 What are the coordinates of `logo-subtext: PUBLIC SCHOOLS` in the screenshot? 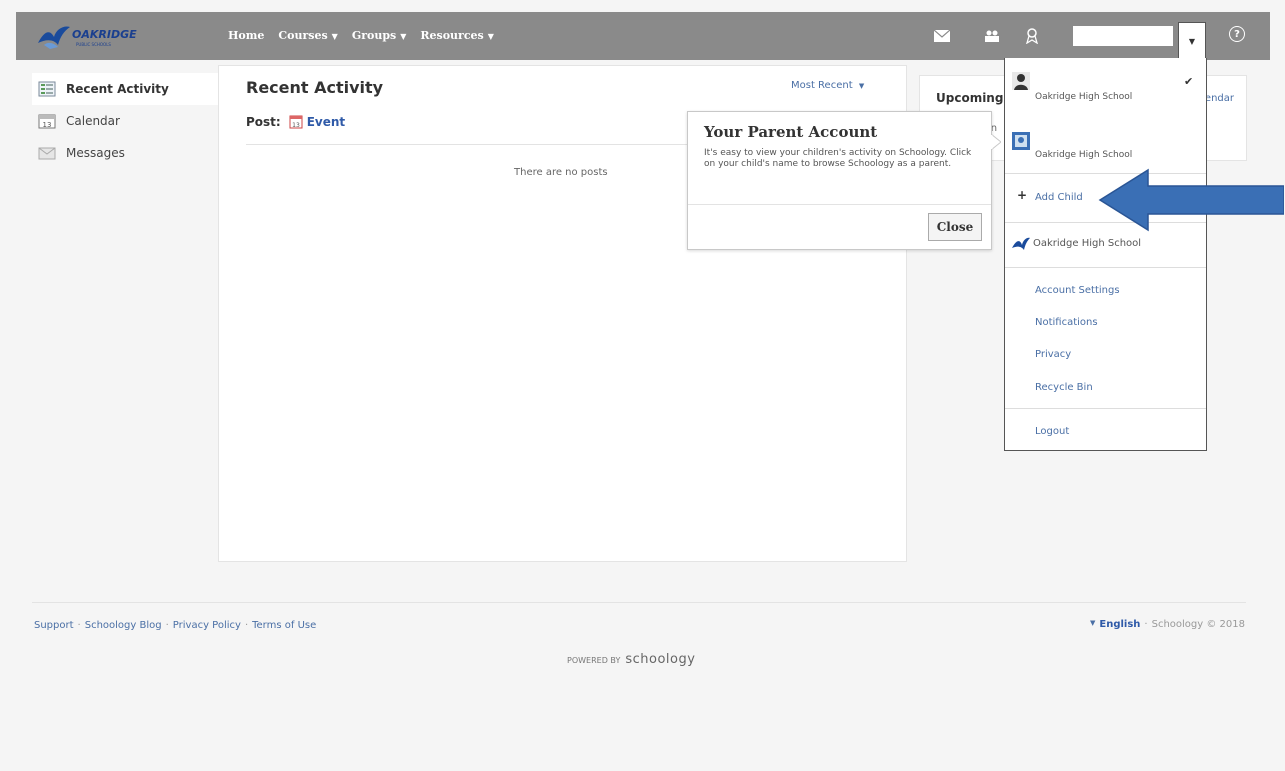 It's located at (93, 44).